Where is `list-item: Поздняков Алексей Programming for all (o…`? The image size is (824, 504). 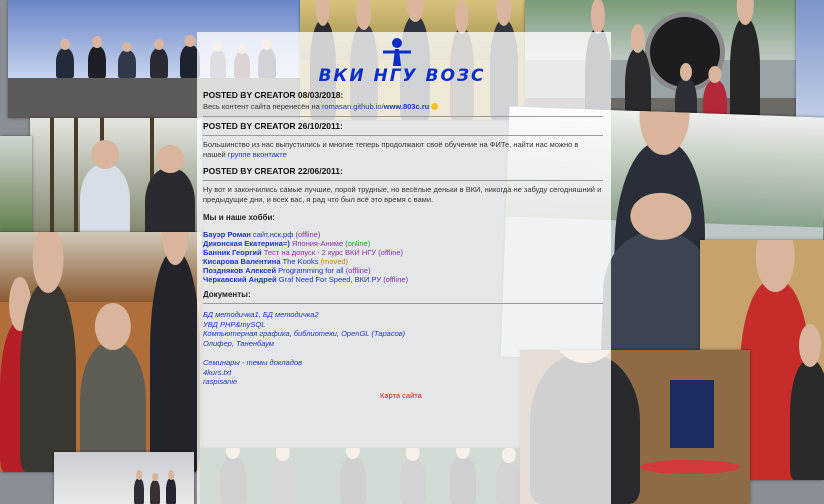 list-item: Поздняков Алексей Programming for all (o… is located at coordinates (403, 270).